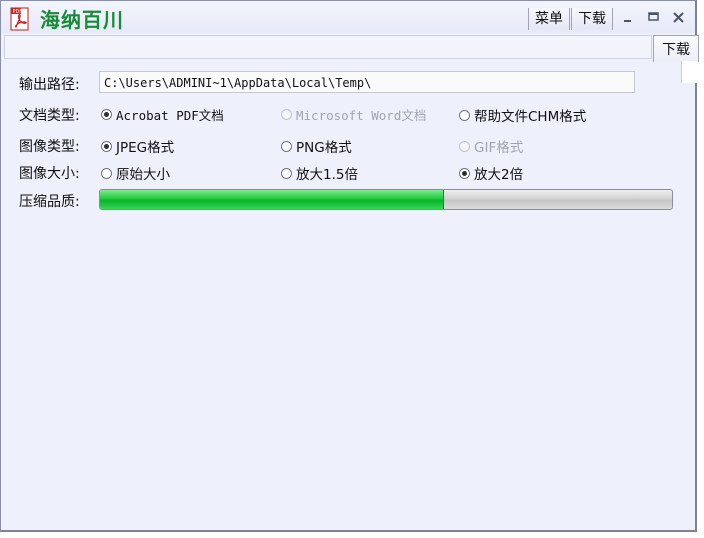 The width and height of the screenshot is (704, 538). I want to click on radio-doc-word: Microsoft Word文档, so click(353, 114).